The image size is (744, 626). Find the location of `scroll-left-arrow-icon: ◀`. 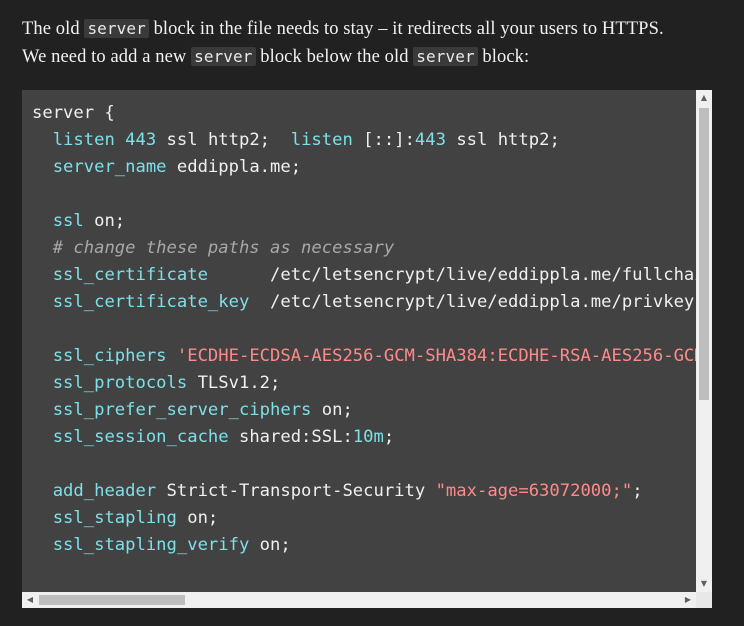

scroll-left-arrow-icon: ◀ is located at coordinates (30, 600).